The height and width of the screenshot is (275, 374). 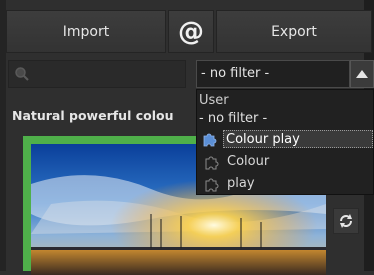 I want to click on search-input, so click(x=97, y=74).